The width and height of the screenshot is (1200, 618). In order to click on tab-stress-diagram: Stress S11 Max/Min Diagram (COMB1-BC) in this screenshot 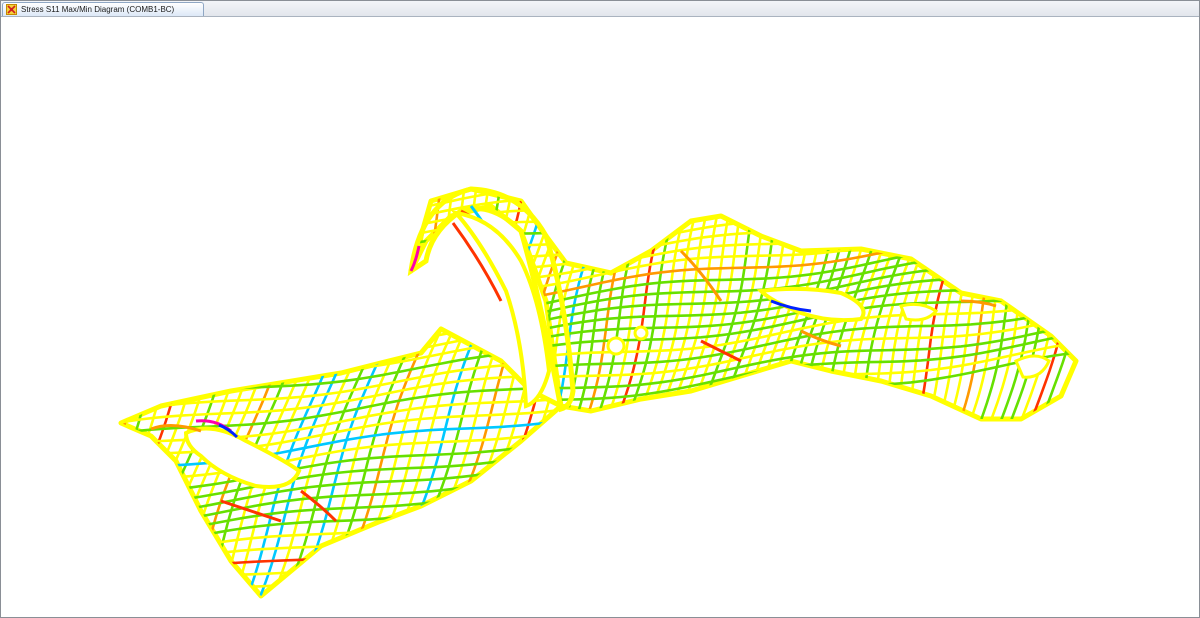, I will do `click(103, 9)`.